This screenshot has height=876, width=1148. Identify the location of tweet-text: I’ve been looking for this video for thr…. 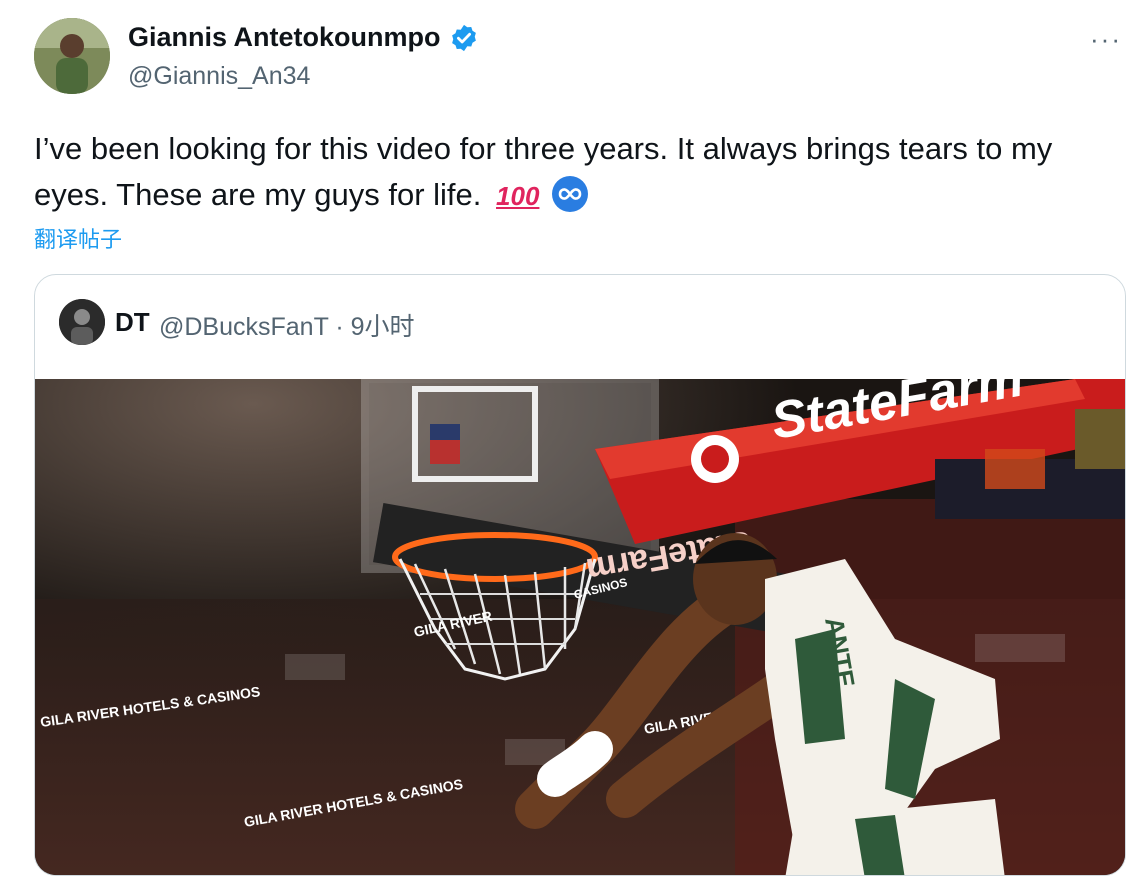
(579, 172).